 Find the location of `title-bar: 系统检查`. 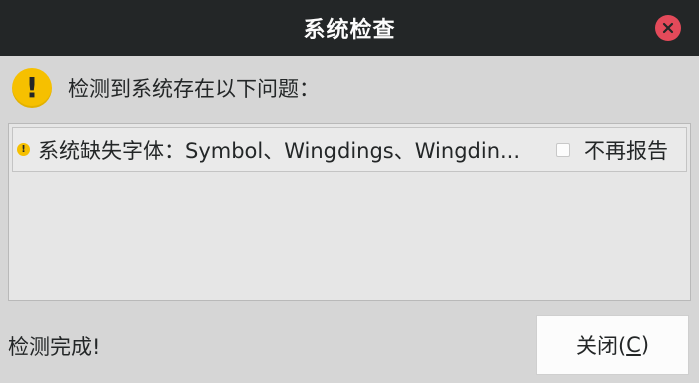

title-bar: 系统检查 is located at coordinates (349, 28).